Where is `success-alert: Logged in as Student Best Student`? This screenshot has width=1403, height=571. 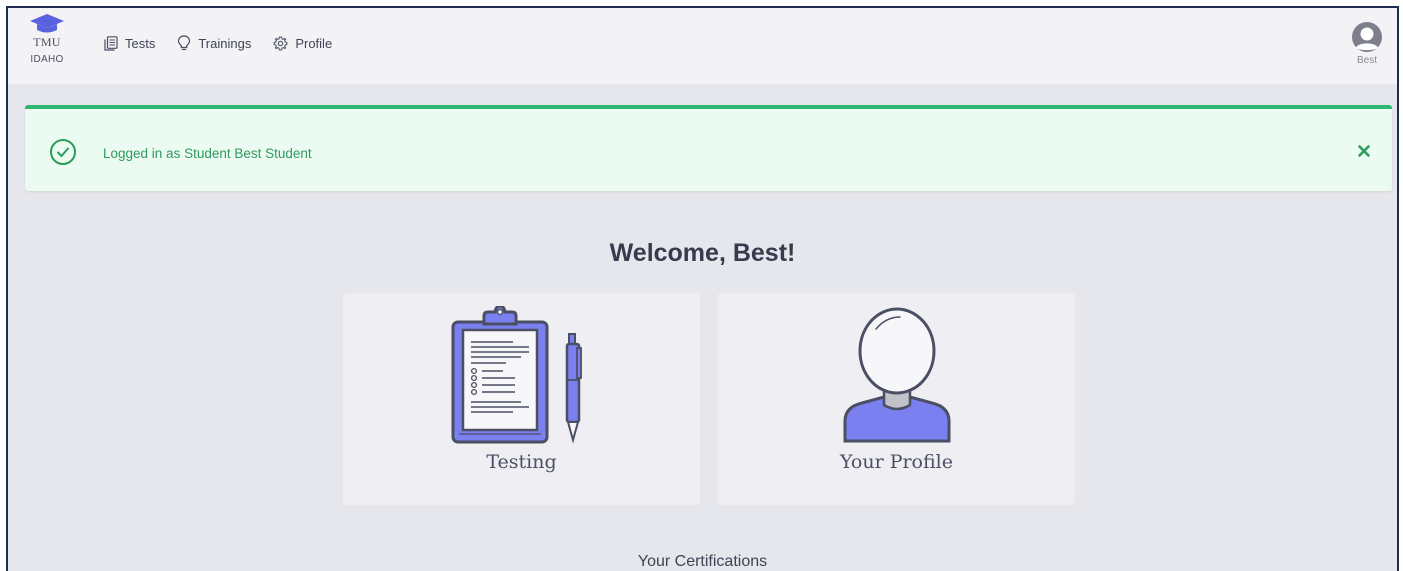
success-alert: Logged in as Student Best Student is located at coordinates (708, 148).